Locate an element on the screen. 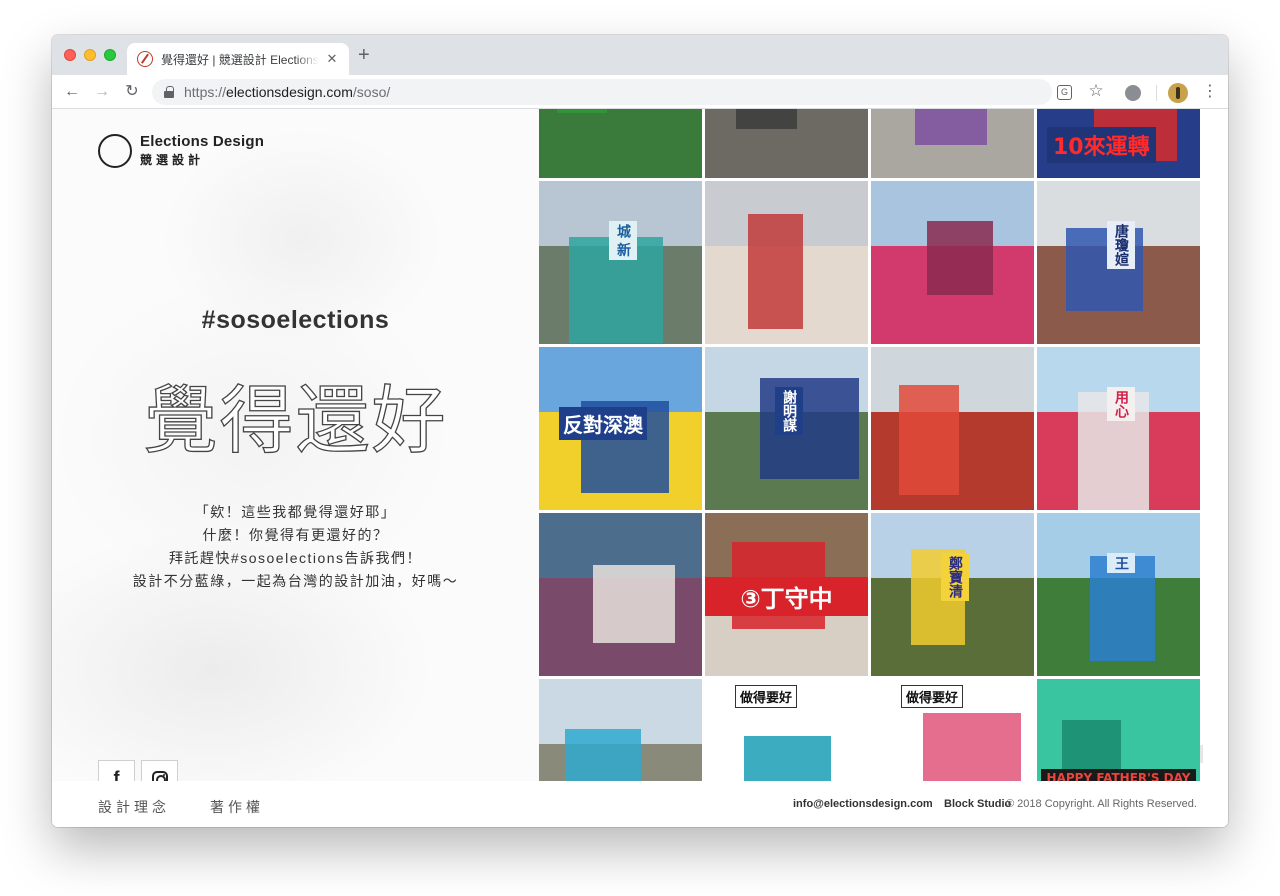  photo-sign-text: 謝明謀 is located at coordinates (789, 411).